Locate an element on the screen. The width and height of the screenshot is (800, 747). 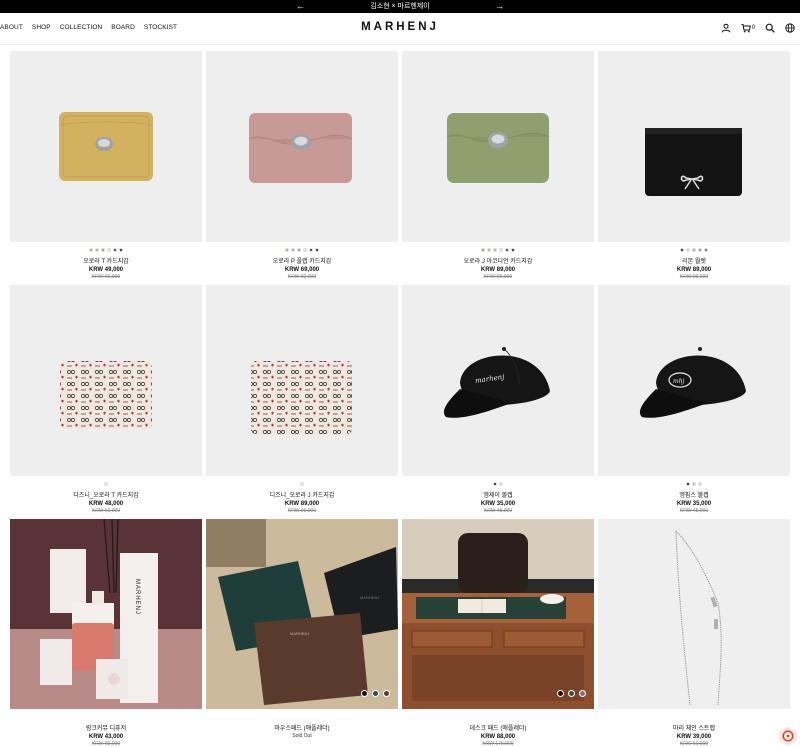
product-name: 디즈니_오로라 T 카드지갑 is located at coordinates (106, 494).